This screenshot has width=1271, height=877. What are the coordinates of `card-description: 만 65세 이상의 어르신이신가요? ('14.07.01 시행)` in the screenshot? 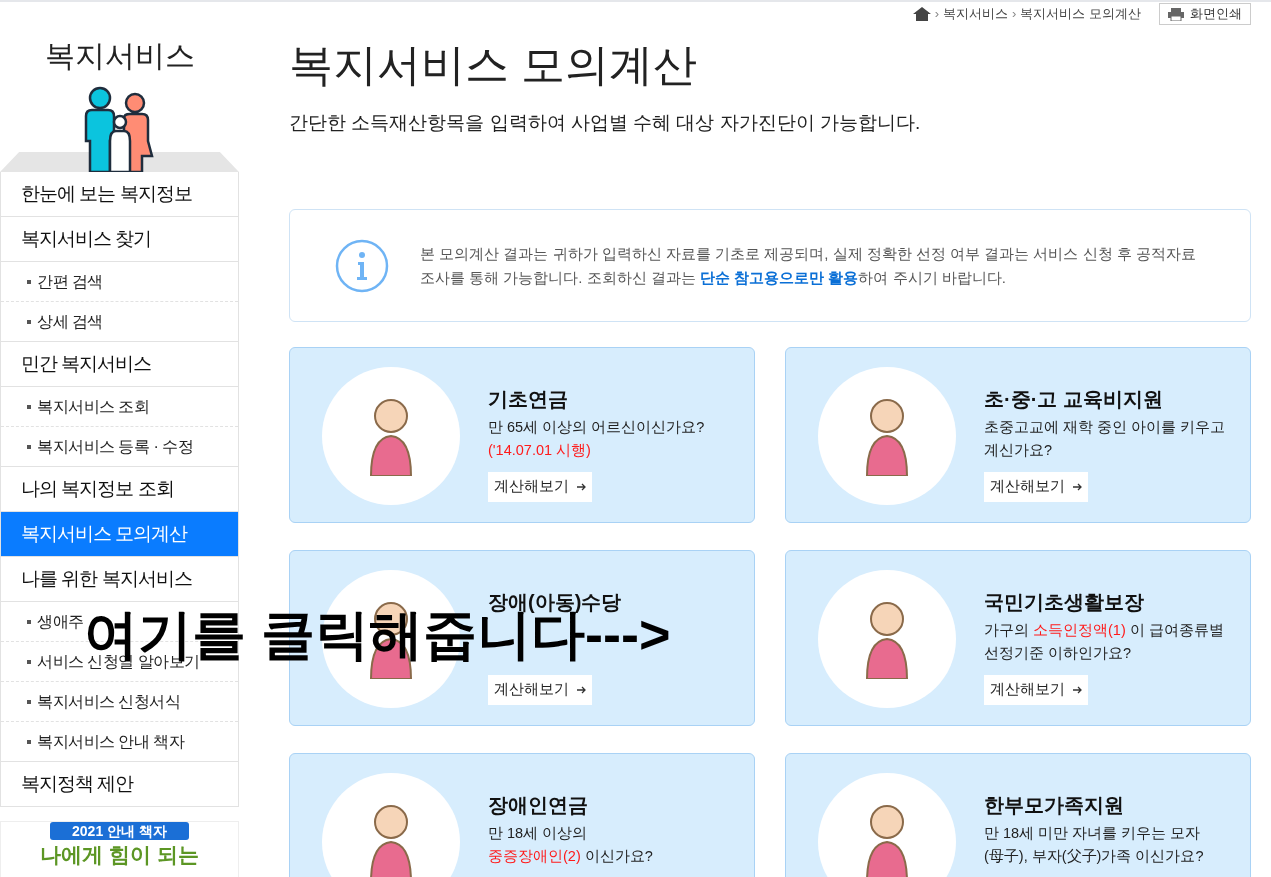 It's located at (596, 439).